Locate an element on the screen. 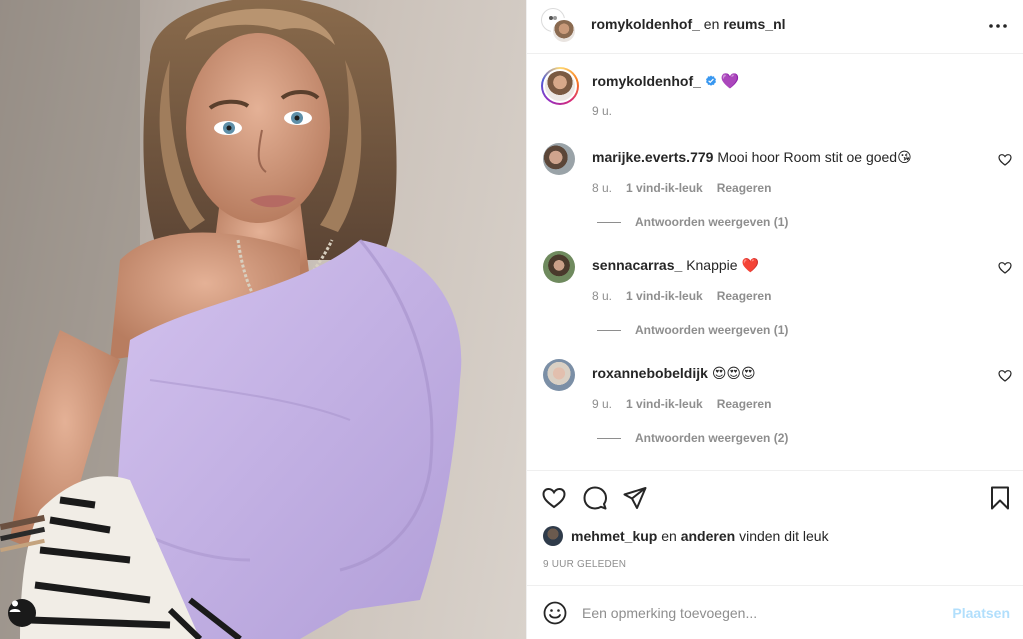  comment-username: roxannebobeldijk is located at coordinates (650, 373).